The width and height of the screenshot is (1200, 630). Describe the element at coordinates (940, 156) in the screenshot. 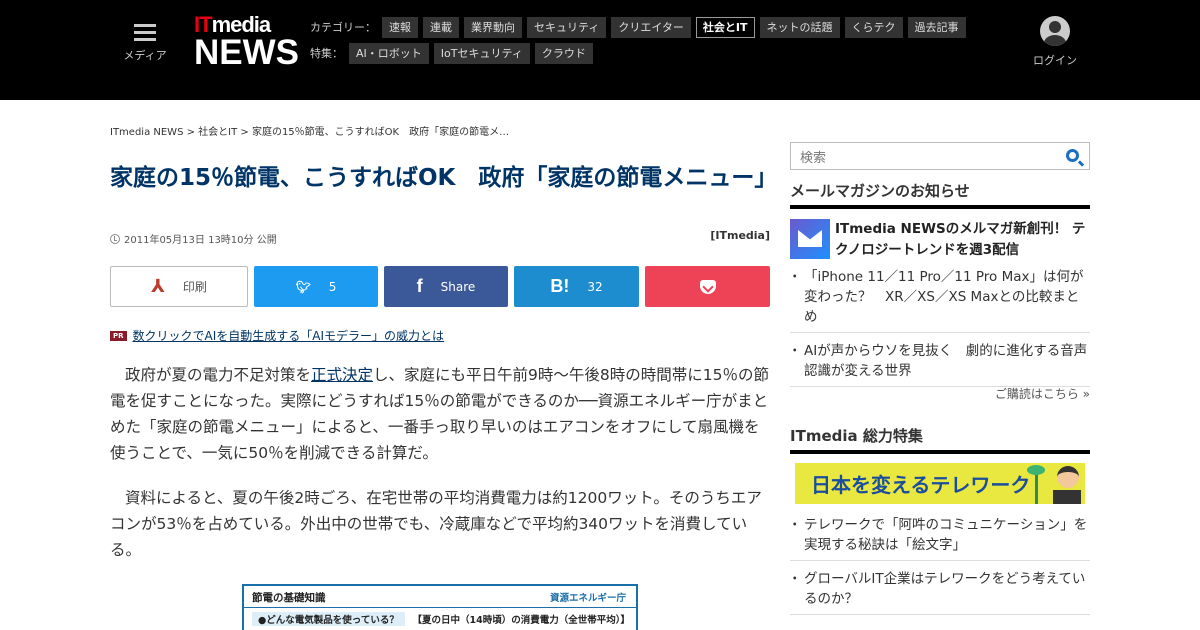

I see `search-box: 検索` at that location.